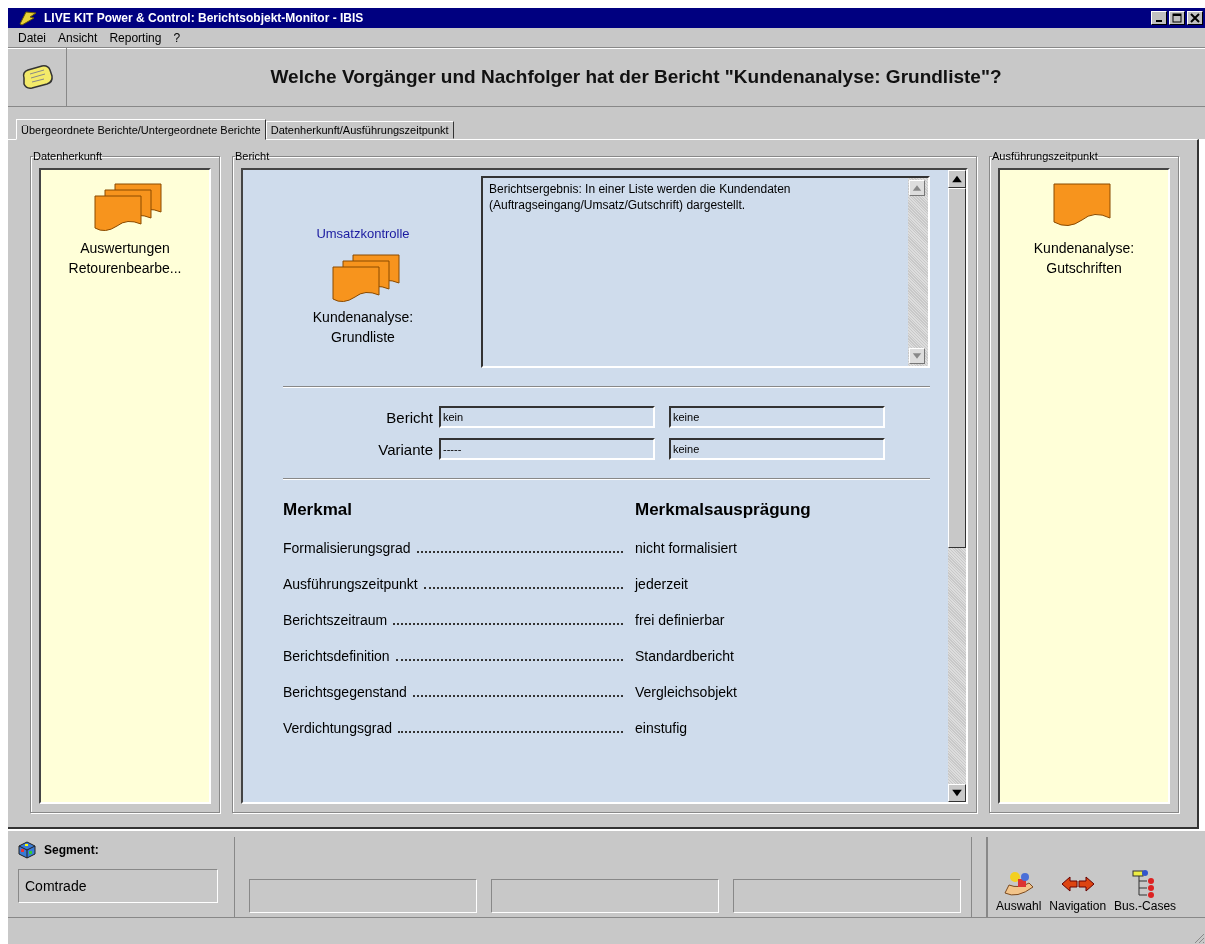  I want to click on minimize-icon, so click(1159, 21).